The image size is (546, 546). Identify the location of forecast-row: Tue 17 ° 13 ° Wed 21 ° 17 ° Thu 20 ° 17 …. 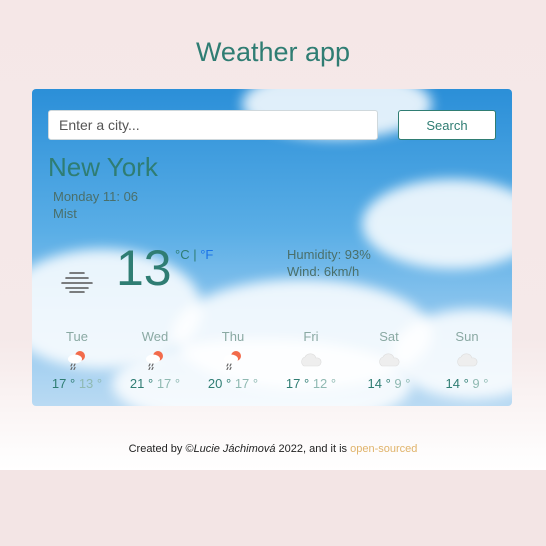
(272, 364).